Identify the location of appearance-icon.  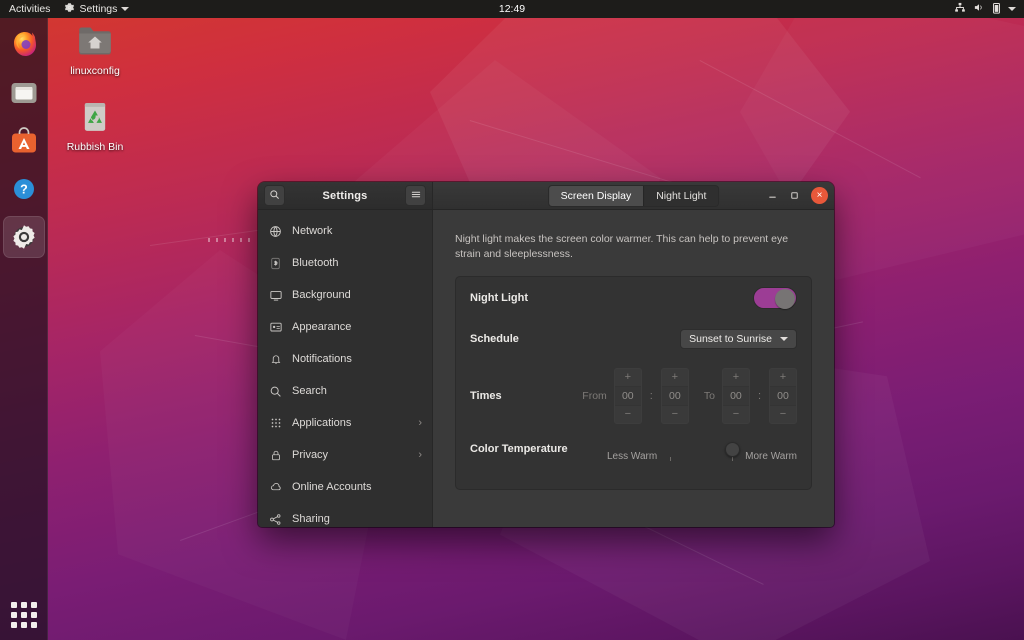
(275, 327).